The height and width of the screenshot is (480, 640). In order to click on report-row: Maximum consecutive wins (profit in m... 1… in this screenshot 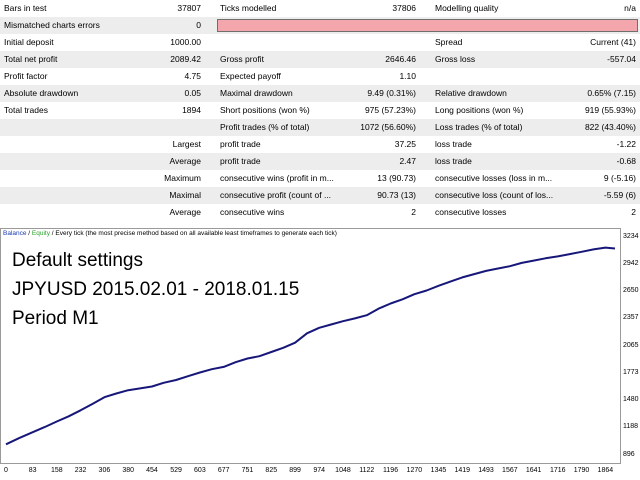, I will do `click(320, 178)`.